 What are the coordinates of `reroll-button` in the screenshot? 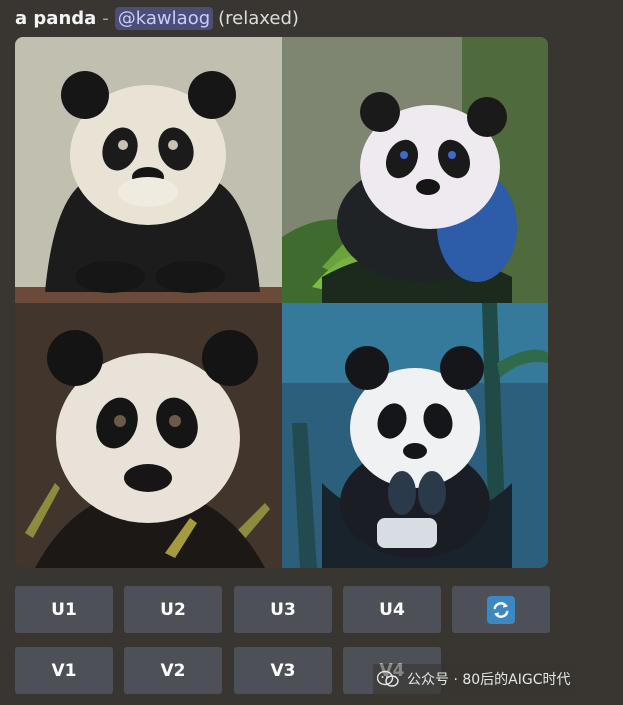 It's located at (501, 609).